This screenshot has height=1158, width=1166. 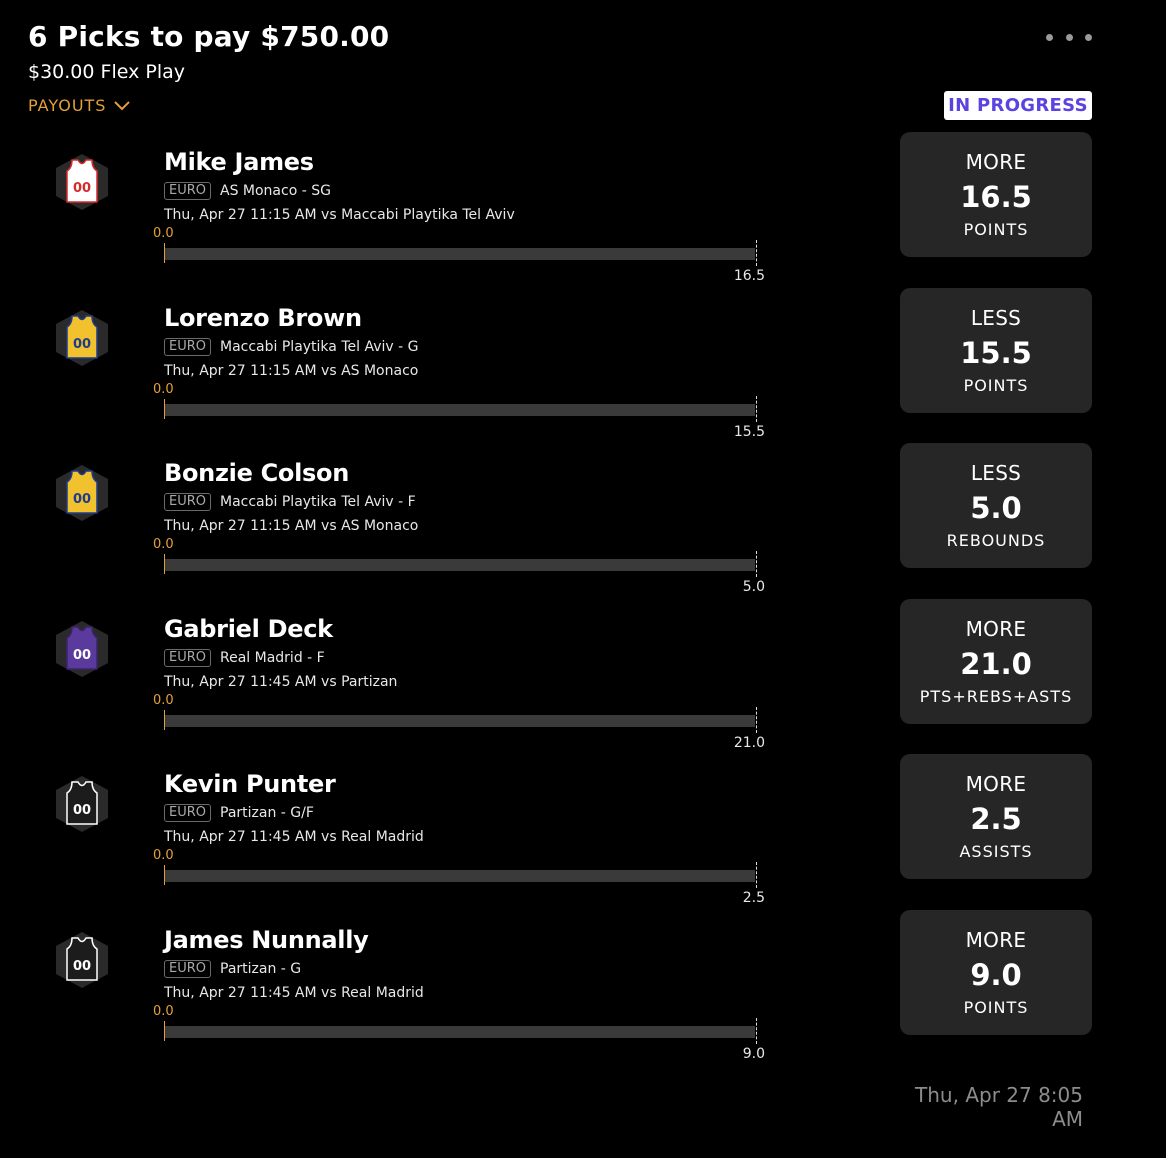 I want to click on projection-card: LESS 5.0 REBOUNDS, so click(x=996, y=505).